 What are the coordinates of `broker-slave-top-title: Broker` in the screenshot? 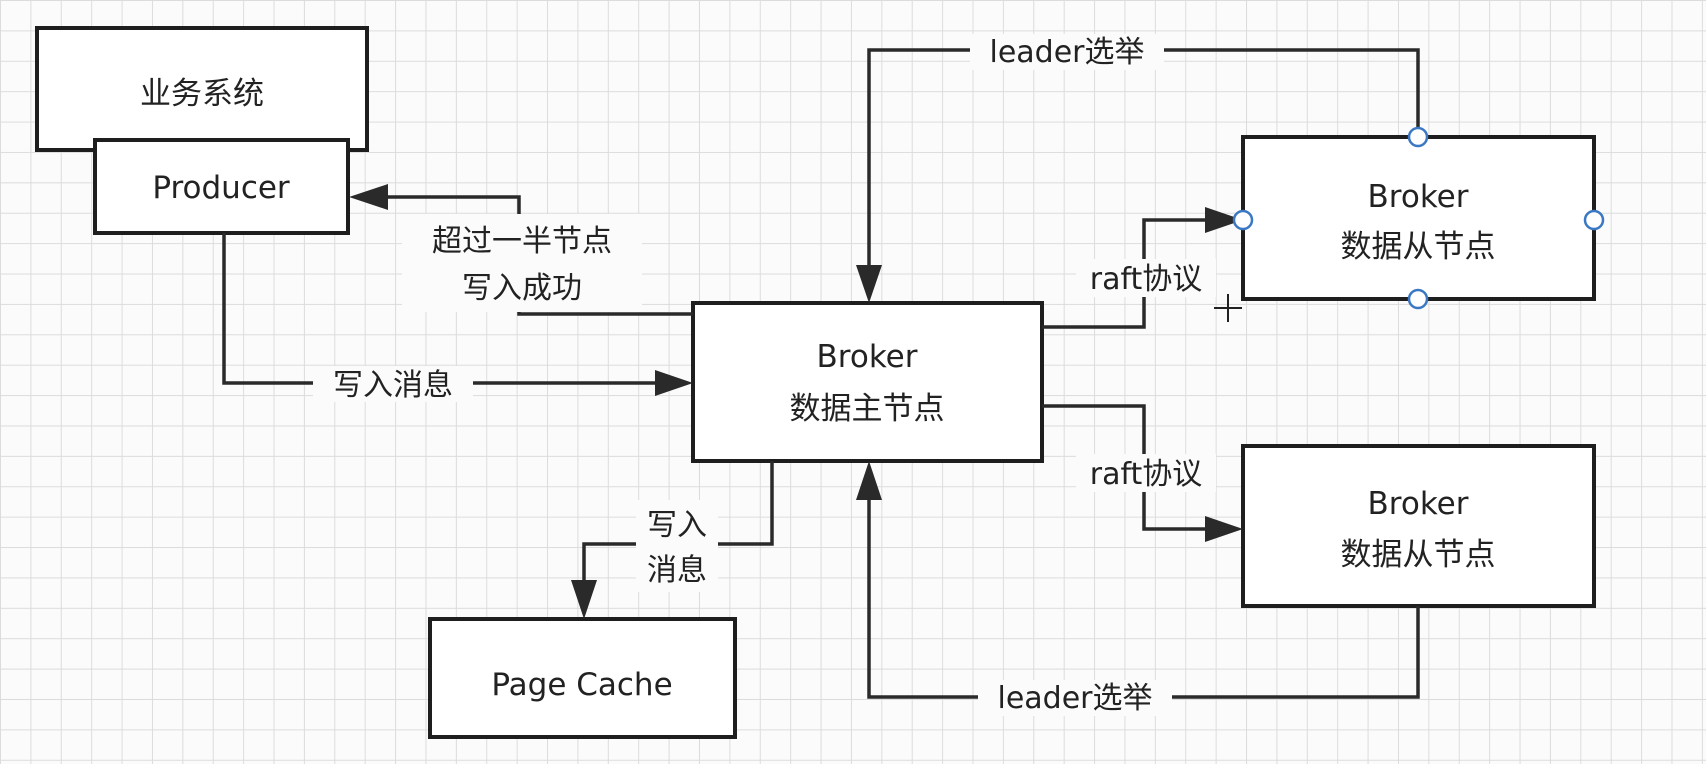 It's located at (1418, 197).